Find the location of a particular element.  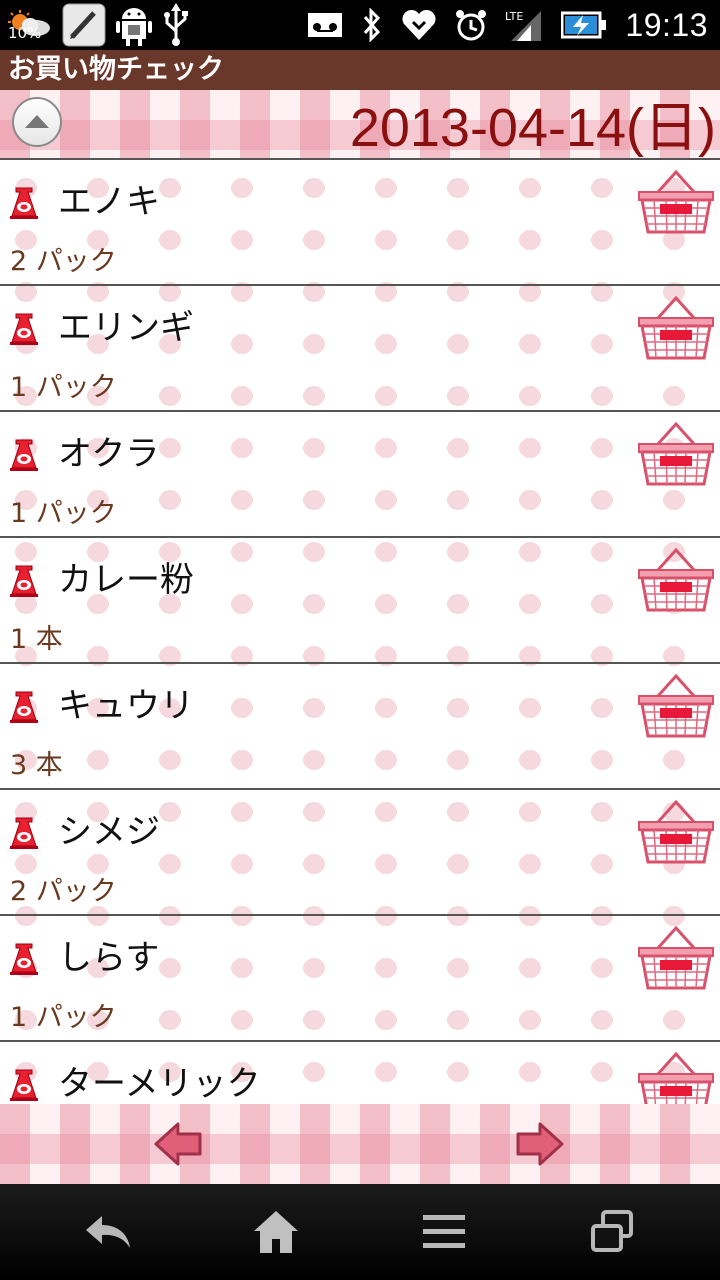

menu-icon is located at coordinates (444, 1231).